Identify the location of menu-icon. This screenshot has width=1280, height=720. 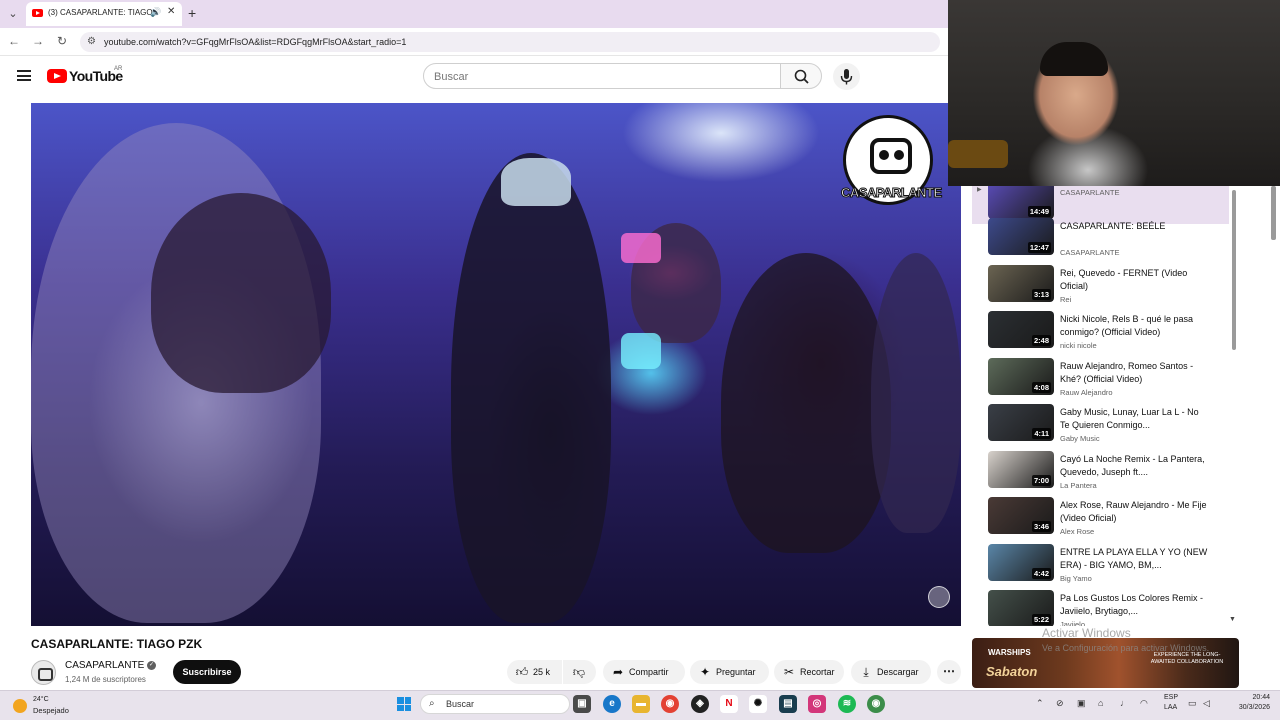
(24, 75).